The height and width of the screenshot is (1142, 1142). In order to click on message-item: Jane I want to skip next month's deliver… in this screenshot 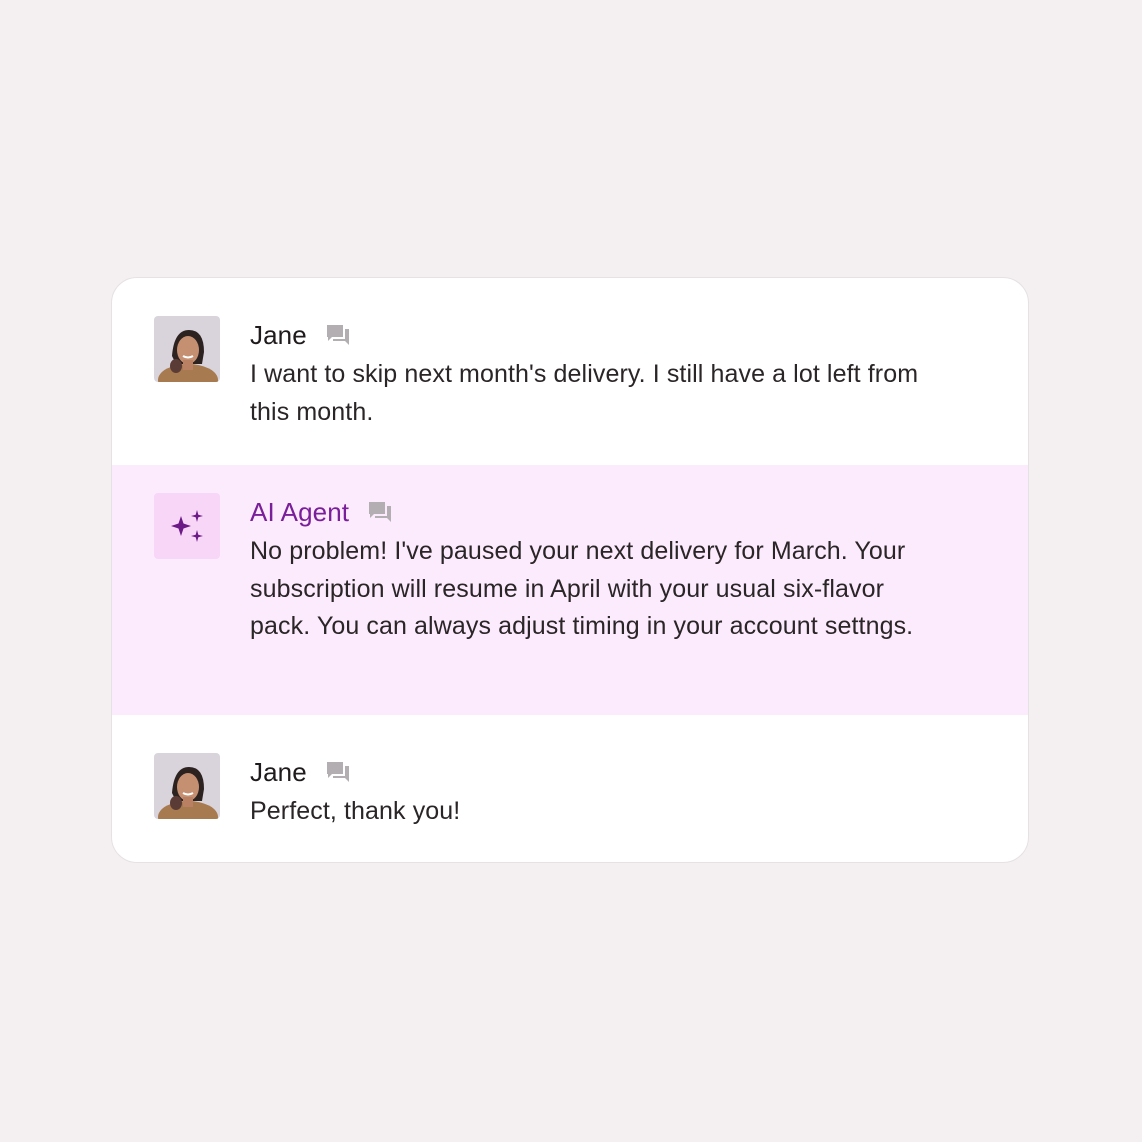, I will do `click(570, 371)`.